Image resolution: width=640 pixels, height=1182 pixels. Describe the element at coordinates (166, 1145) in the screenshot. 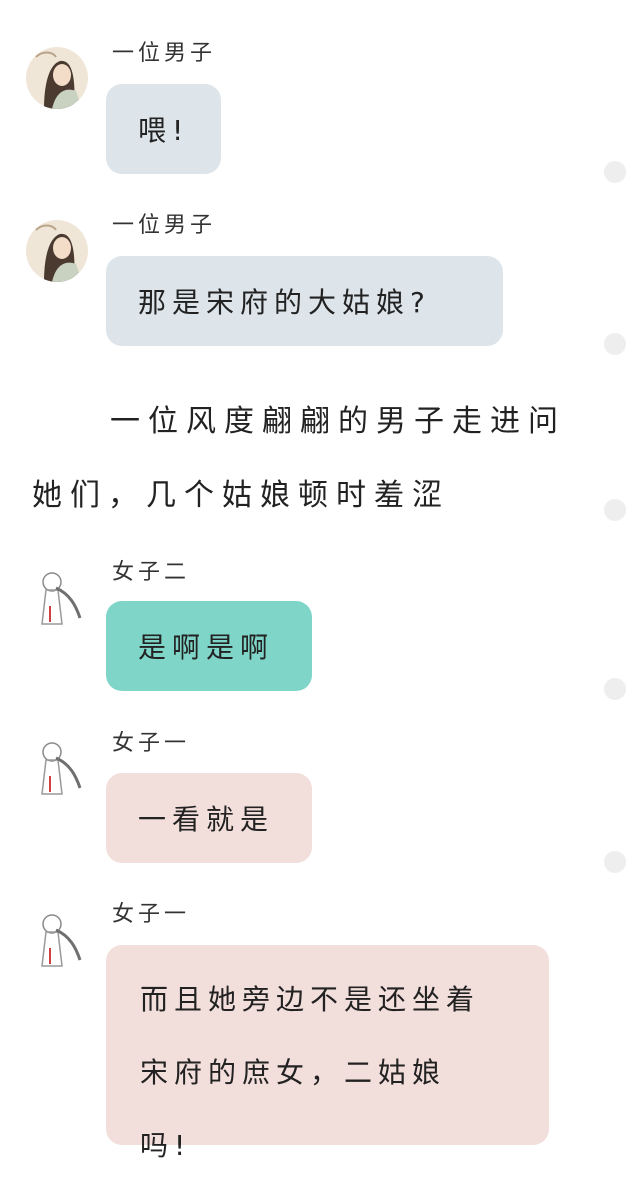

I see `message-line: 吗!` at that location.